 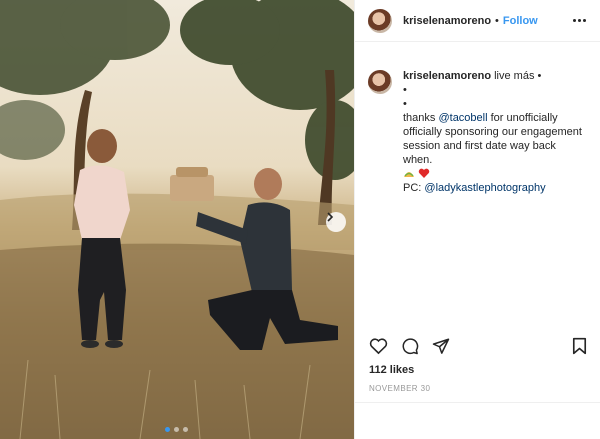 I want to click on more-options-button, so click(x=579, y=20).